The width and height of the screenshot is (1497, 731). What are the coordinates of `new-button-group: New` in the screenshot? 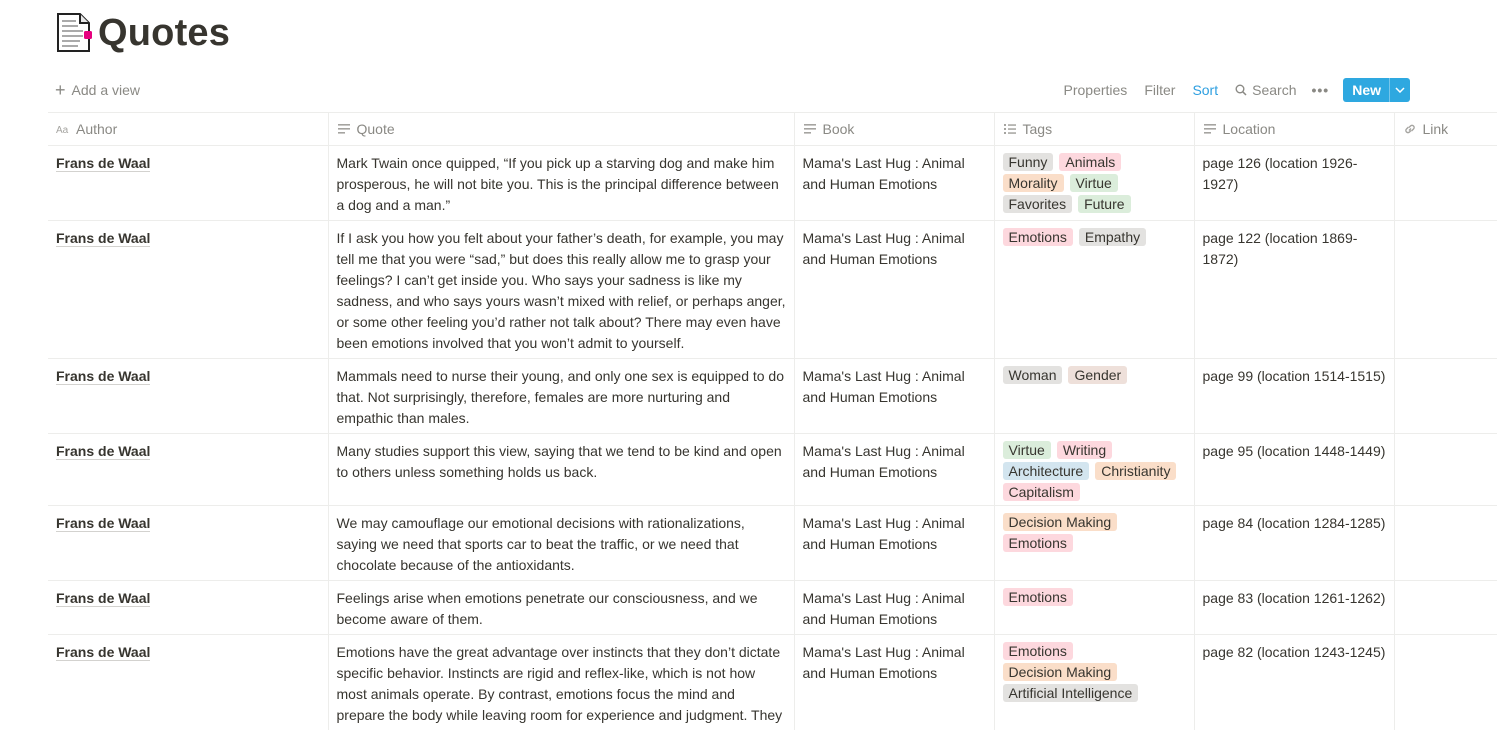 It's located at (1376, 90).